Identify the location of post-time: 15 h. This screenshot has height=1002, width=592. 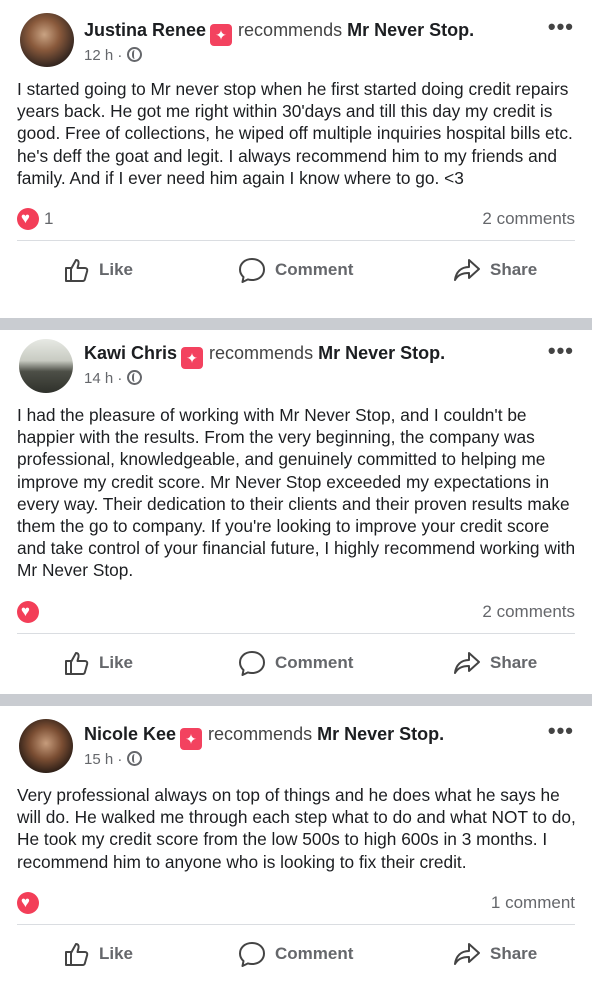
(98, 759).